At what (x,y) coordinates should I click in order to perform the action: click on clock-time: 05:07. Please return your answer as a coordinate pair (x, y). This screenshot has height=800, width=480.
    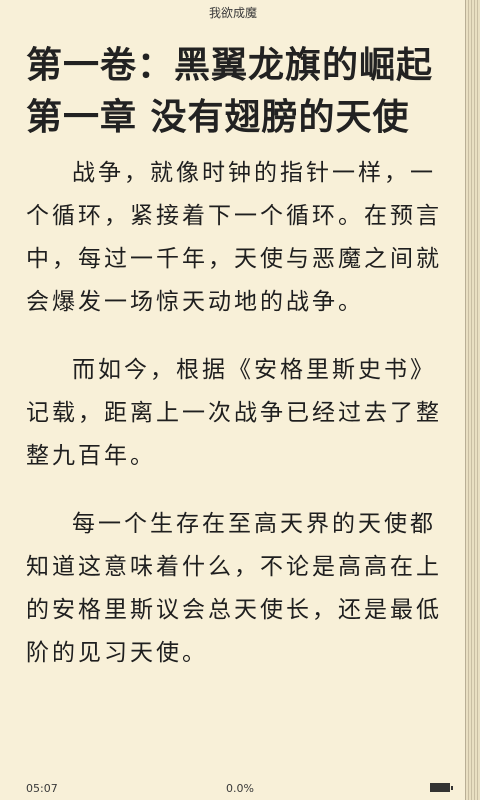
    Looking at the image, I should click on (42, 788).